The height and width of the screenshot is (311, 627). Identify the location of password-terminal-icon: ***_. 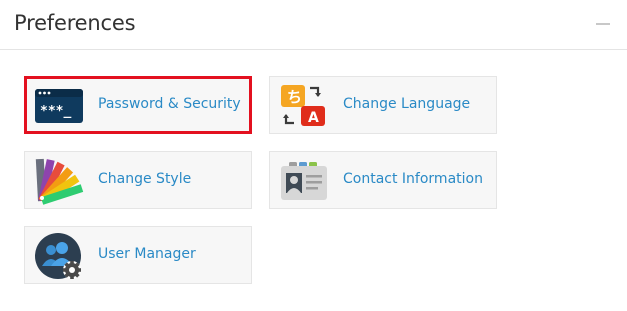
(59, 106).